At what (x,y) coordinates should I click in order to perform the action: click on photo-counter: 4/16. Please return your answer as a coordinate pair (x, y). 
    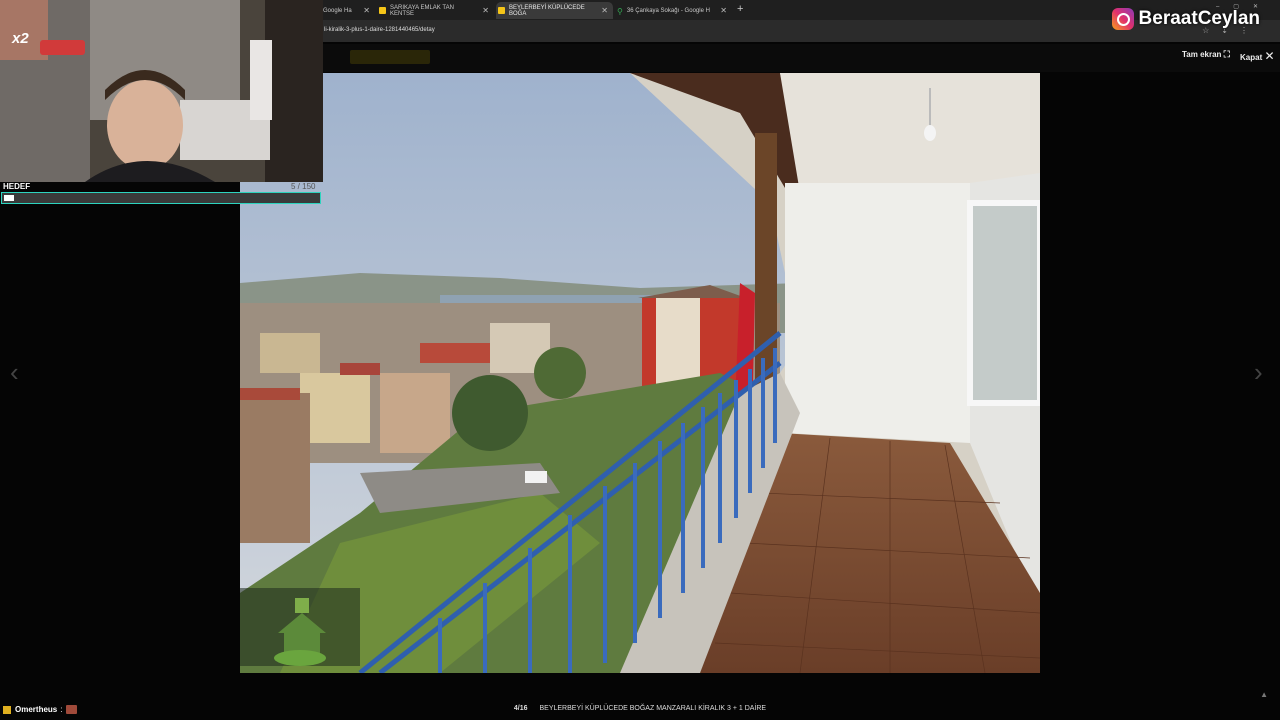
    Looking at the image, I should click on (520, 708).